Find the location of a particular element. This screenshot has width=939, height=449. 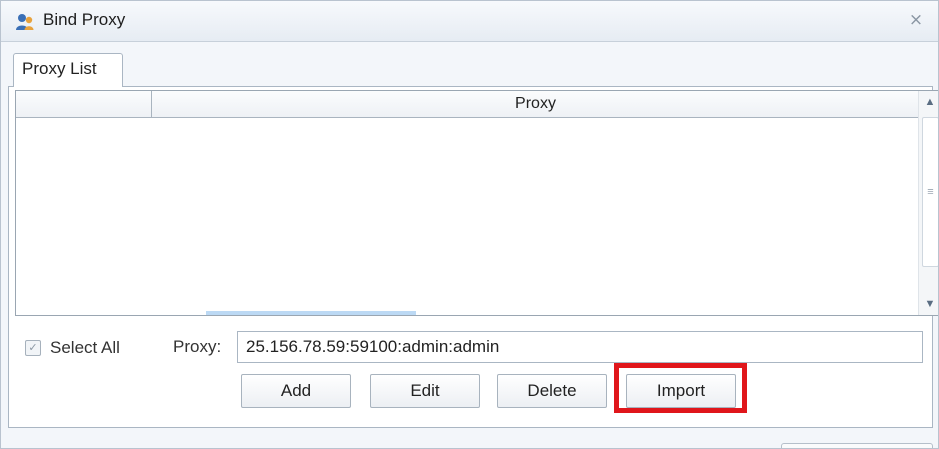

delete-button: Delete is located at coordinates (552, 391).